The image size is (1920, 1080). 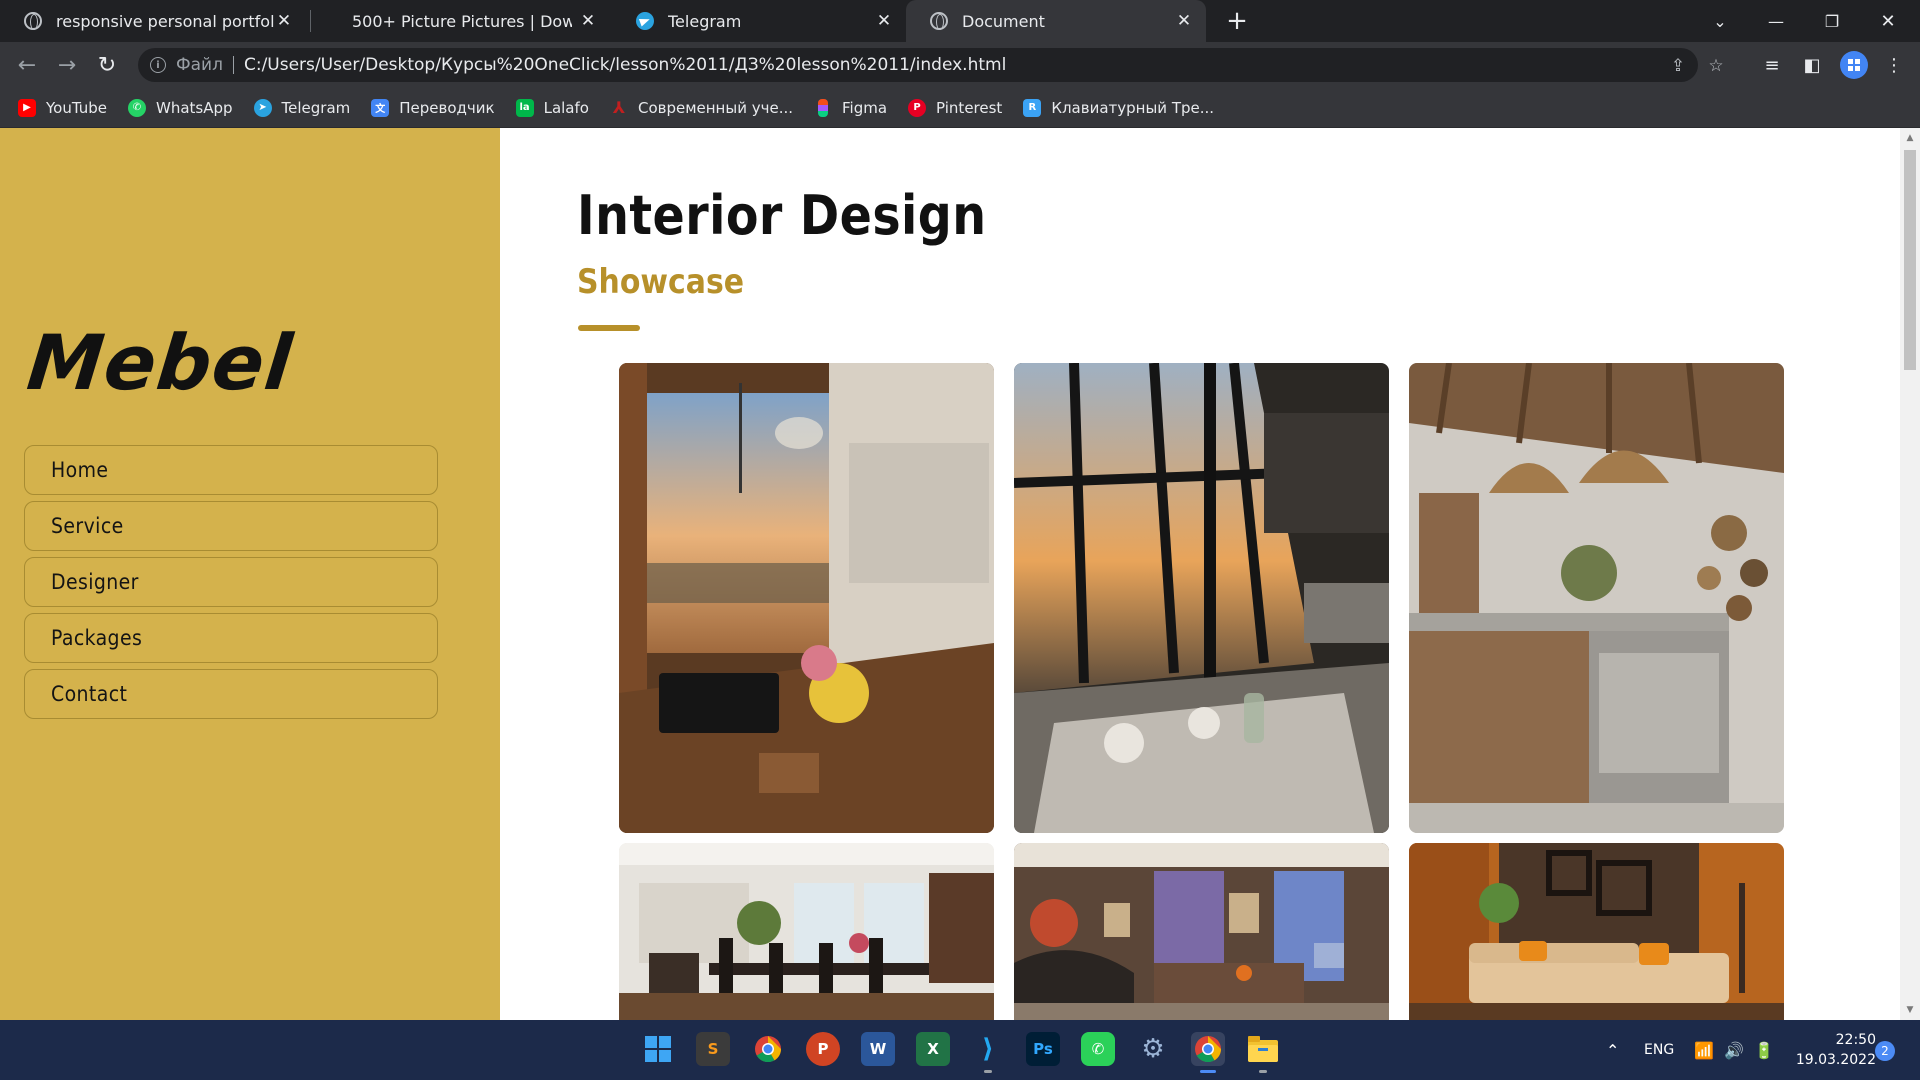 What do you see at coordinates (1659, 1050) in the screenshot?
I see `language-indicator: ENG` at bounding box center [1659, 1050].